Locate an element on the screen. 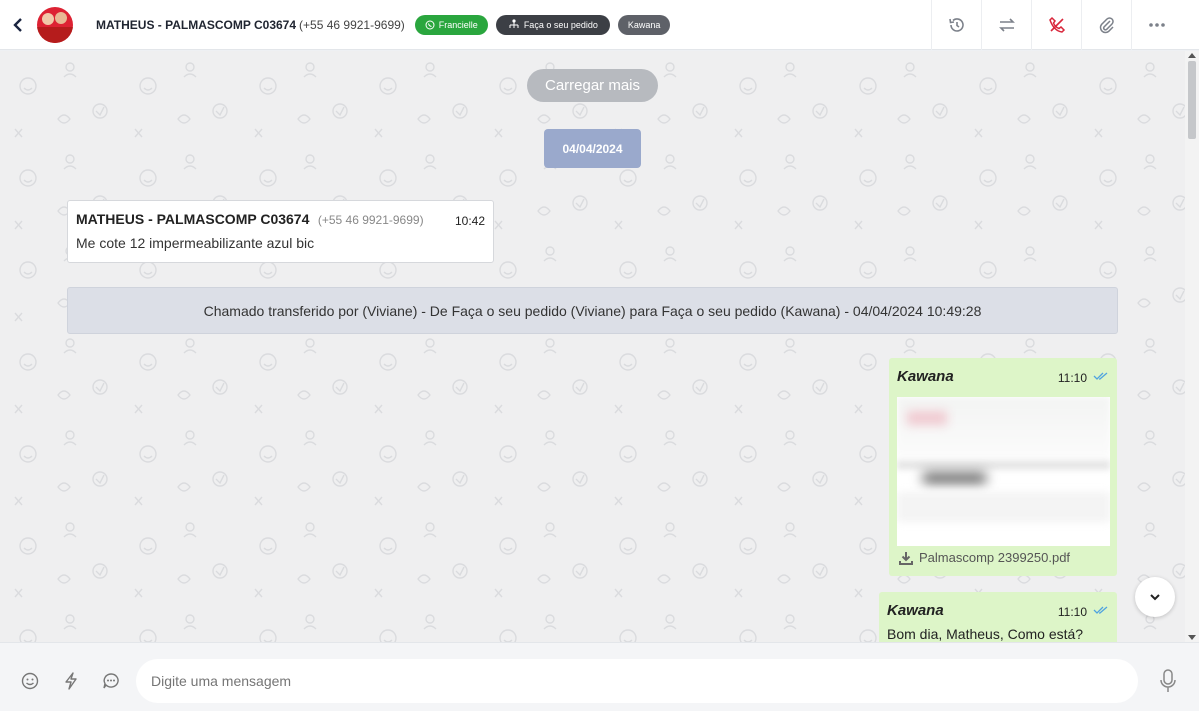 The height and width of the screenshot is (711, 1199). scroll-up-arrow is located at coordinates (1192, 55).